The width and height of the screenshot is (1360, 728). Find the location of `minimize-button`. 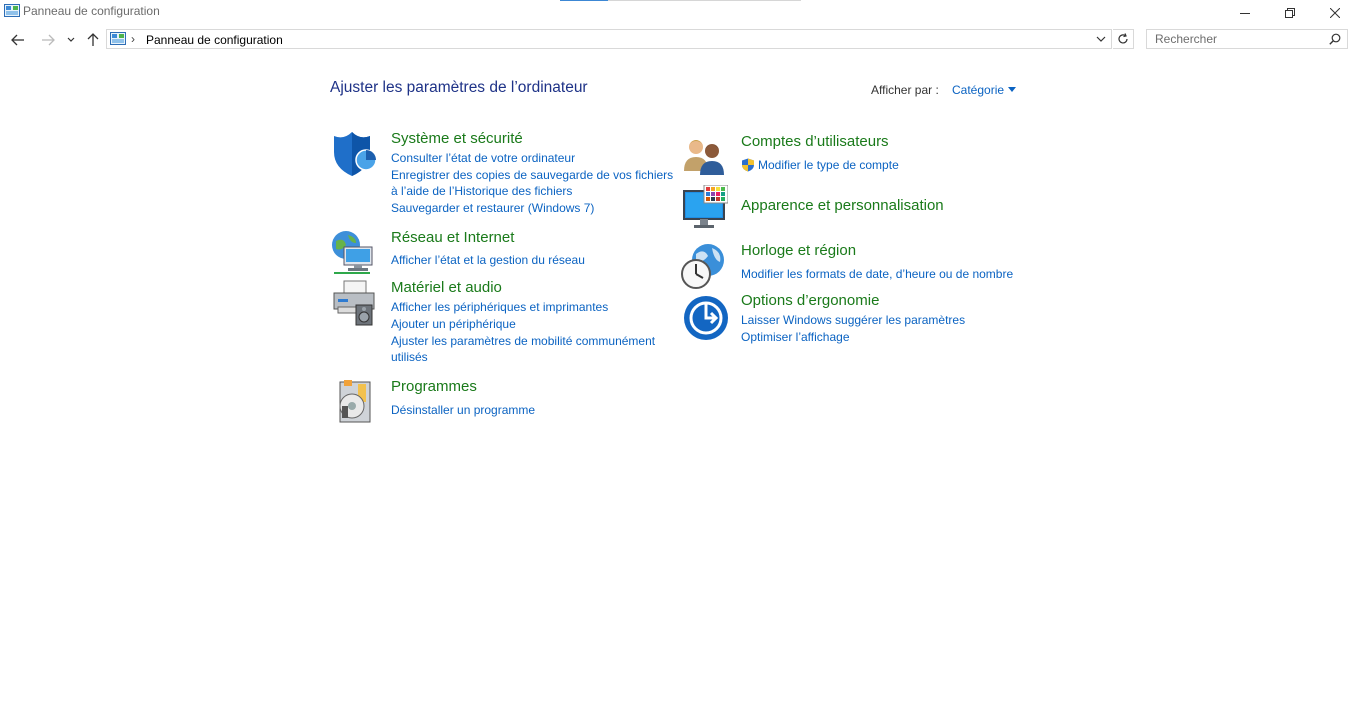

minimize-button is located at coordinates (1245, 13).